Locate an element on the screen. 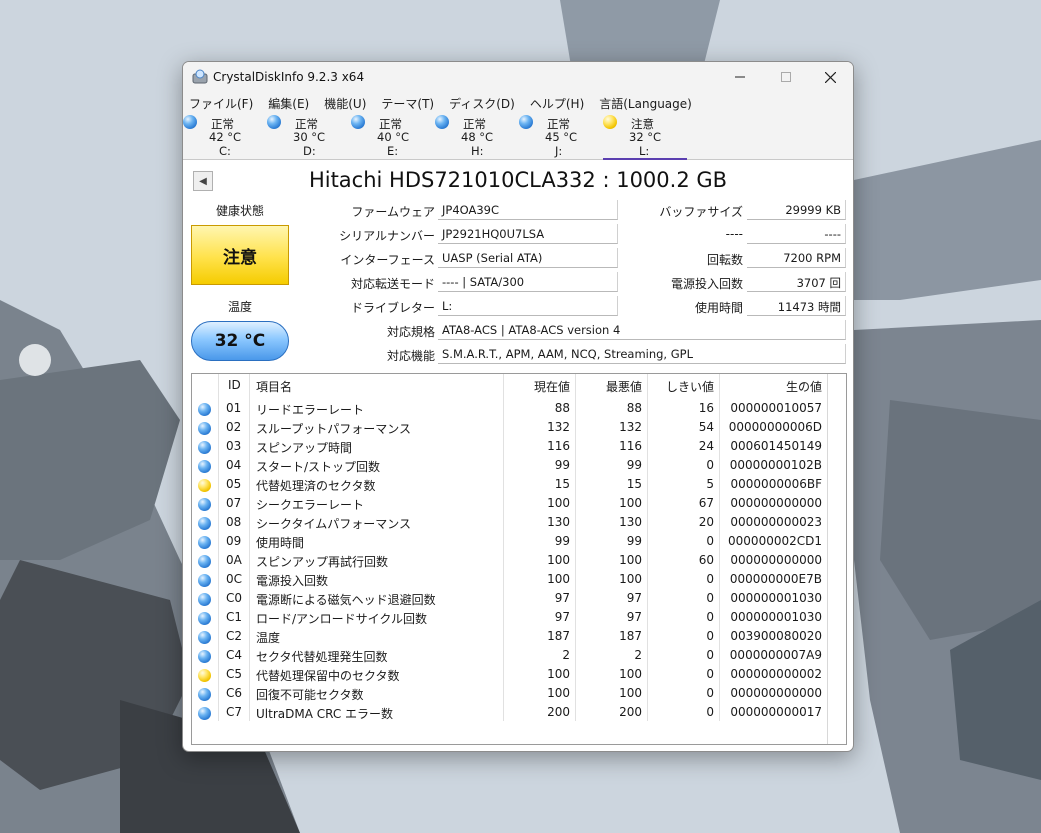 The image size is (1041, 833). table-row: C2 温度 187 187 0 003900080020 is located at coordinates (510, 637).